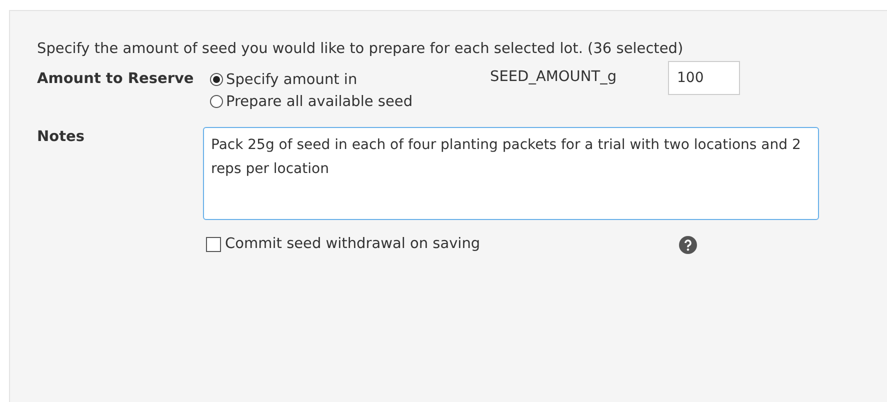  I want to click on field-label: Amount to Reserve, so click(116, 79).